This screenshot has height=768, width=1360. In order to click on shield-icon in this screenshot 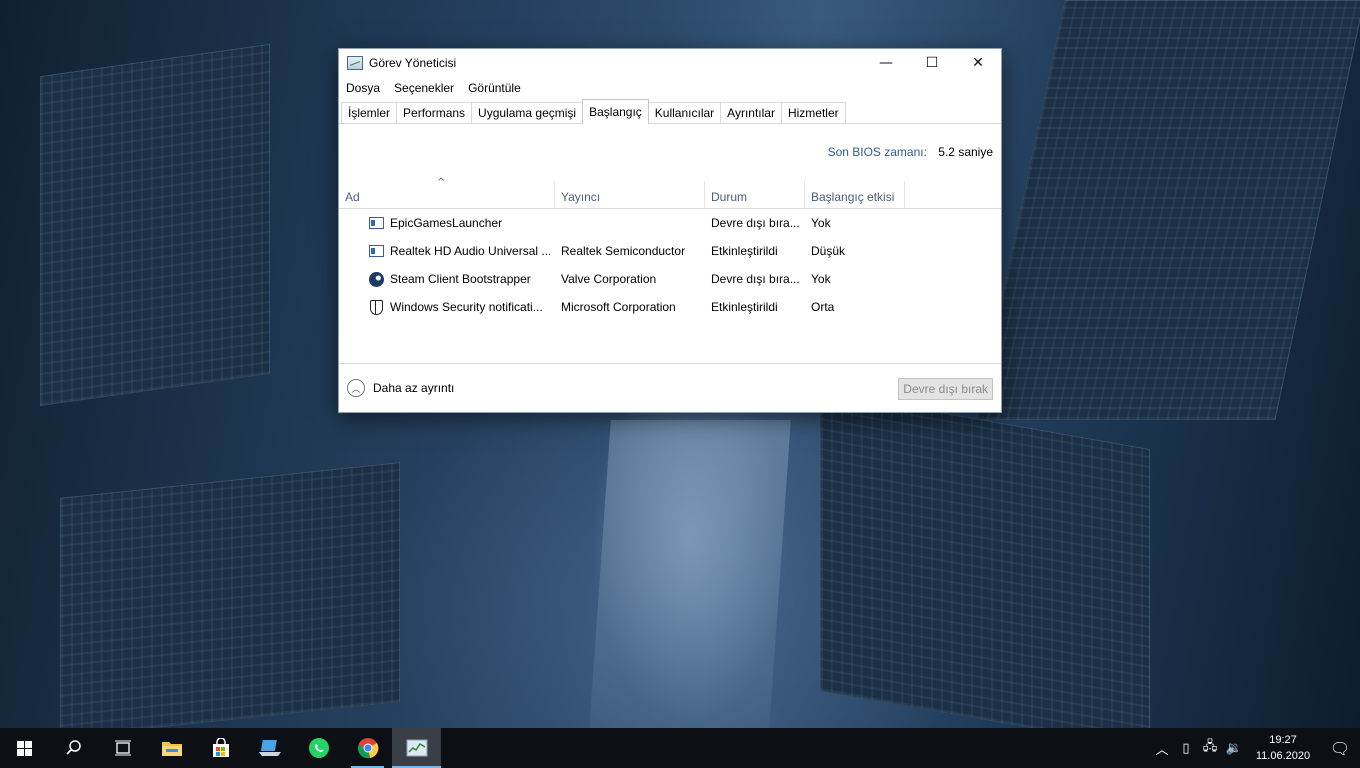, I will do `click(376, 307)`.